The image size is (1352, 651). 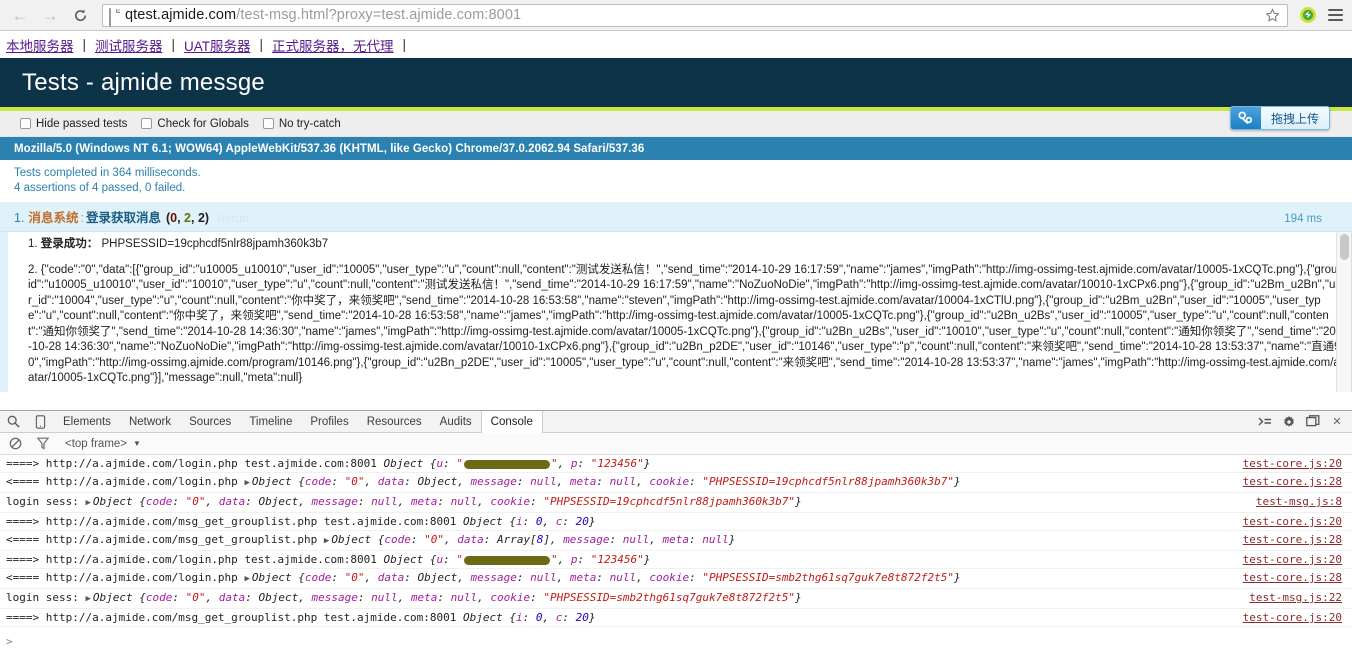 I want to click on arrow-left-icon: ←, so click(x=20, y=15).